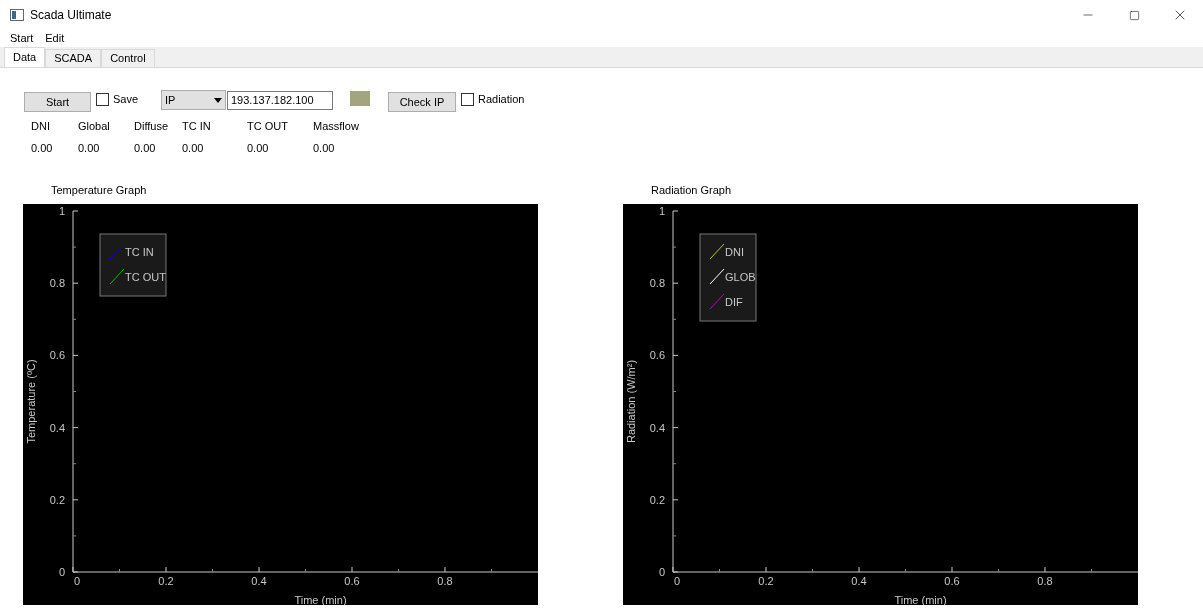 The width and height of the screenshot is (1203, 611). What do you see at coordinates (22, 38) in the screenshot?
I see `menu-item: Start` at bounding box center [22, 38].